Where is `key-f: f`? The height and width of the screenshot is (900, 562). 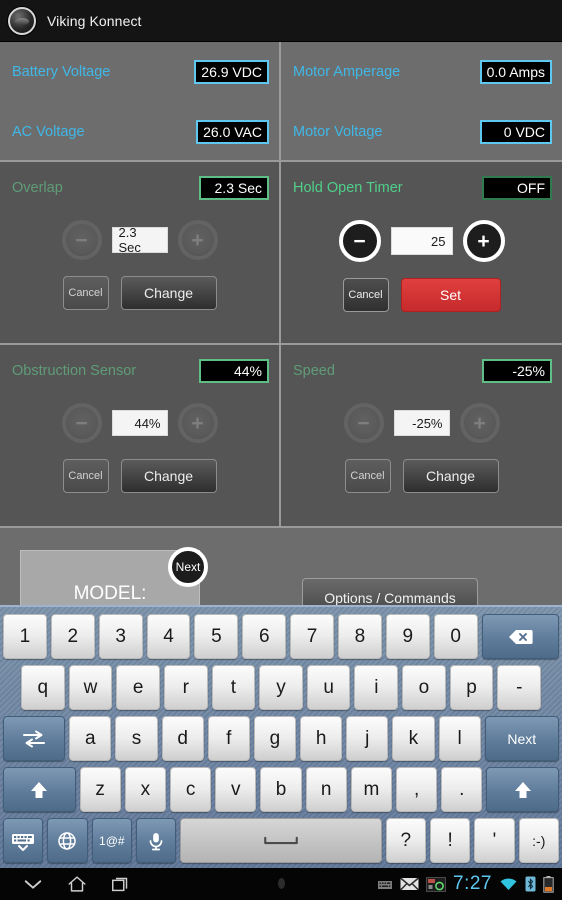
key-f: f is located at coordinates (228, 738).